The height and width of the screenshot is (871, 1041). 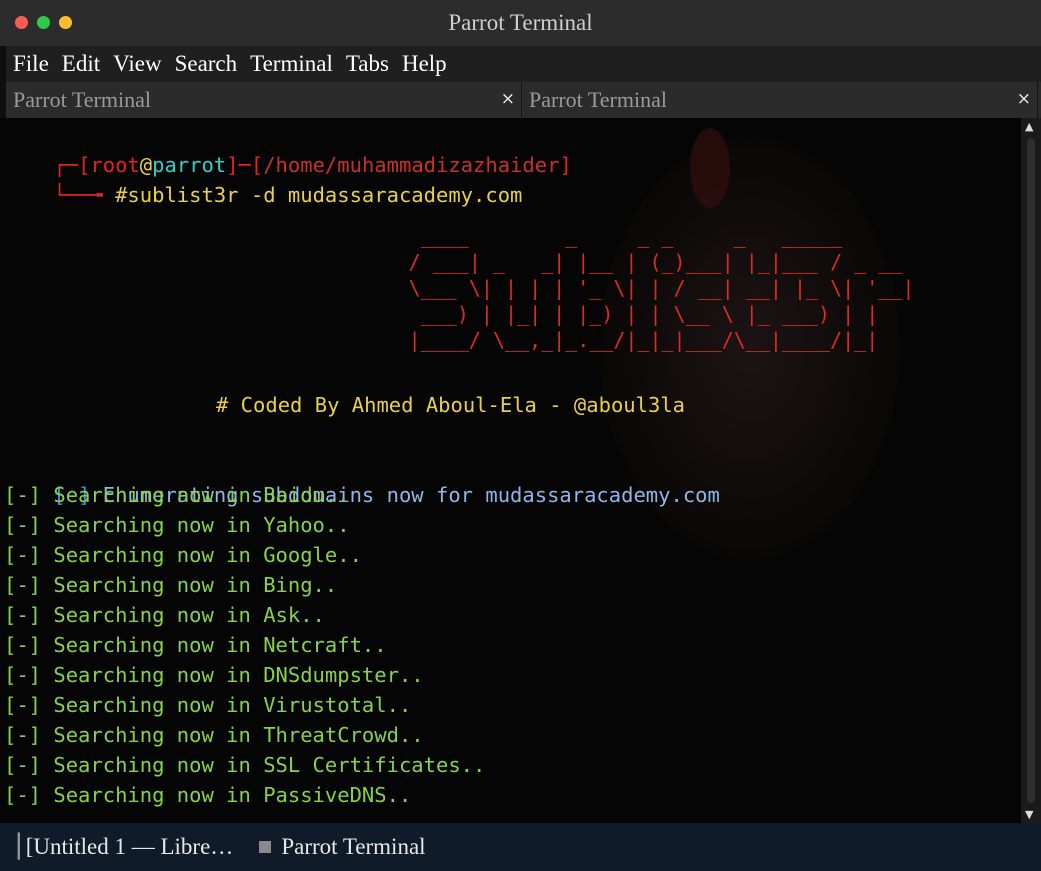 What do you see at coordinates (265, 847) in the screenshot?
I see `terminal-icon` at bounding box center [265, 847].